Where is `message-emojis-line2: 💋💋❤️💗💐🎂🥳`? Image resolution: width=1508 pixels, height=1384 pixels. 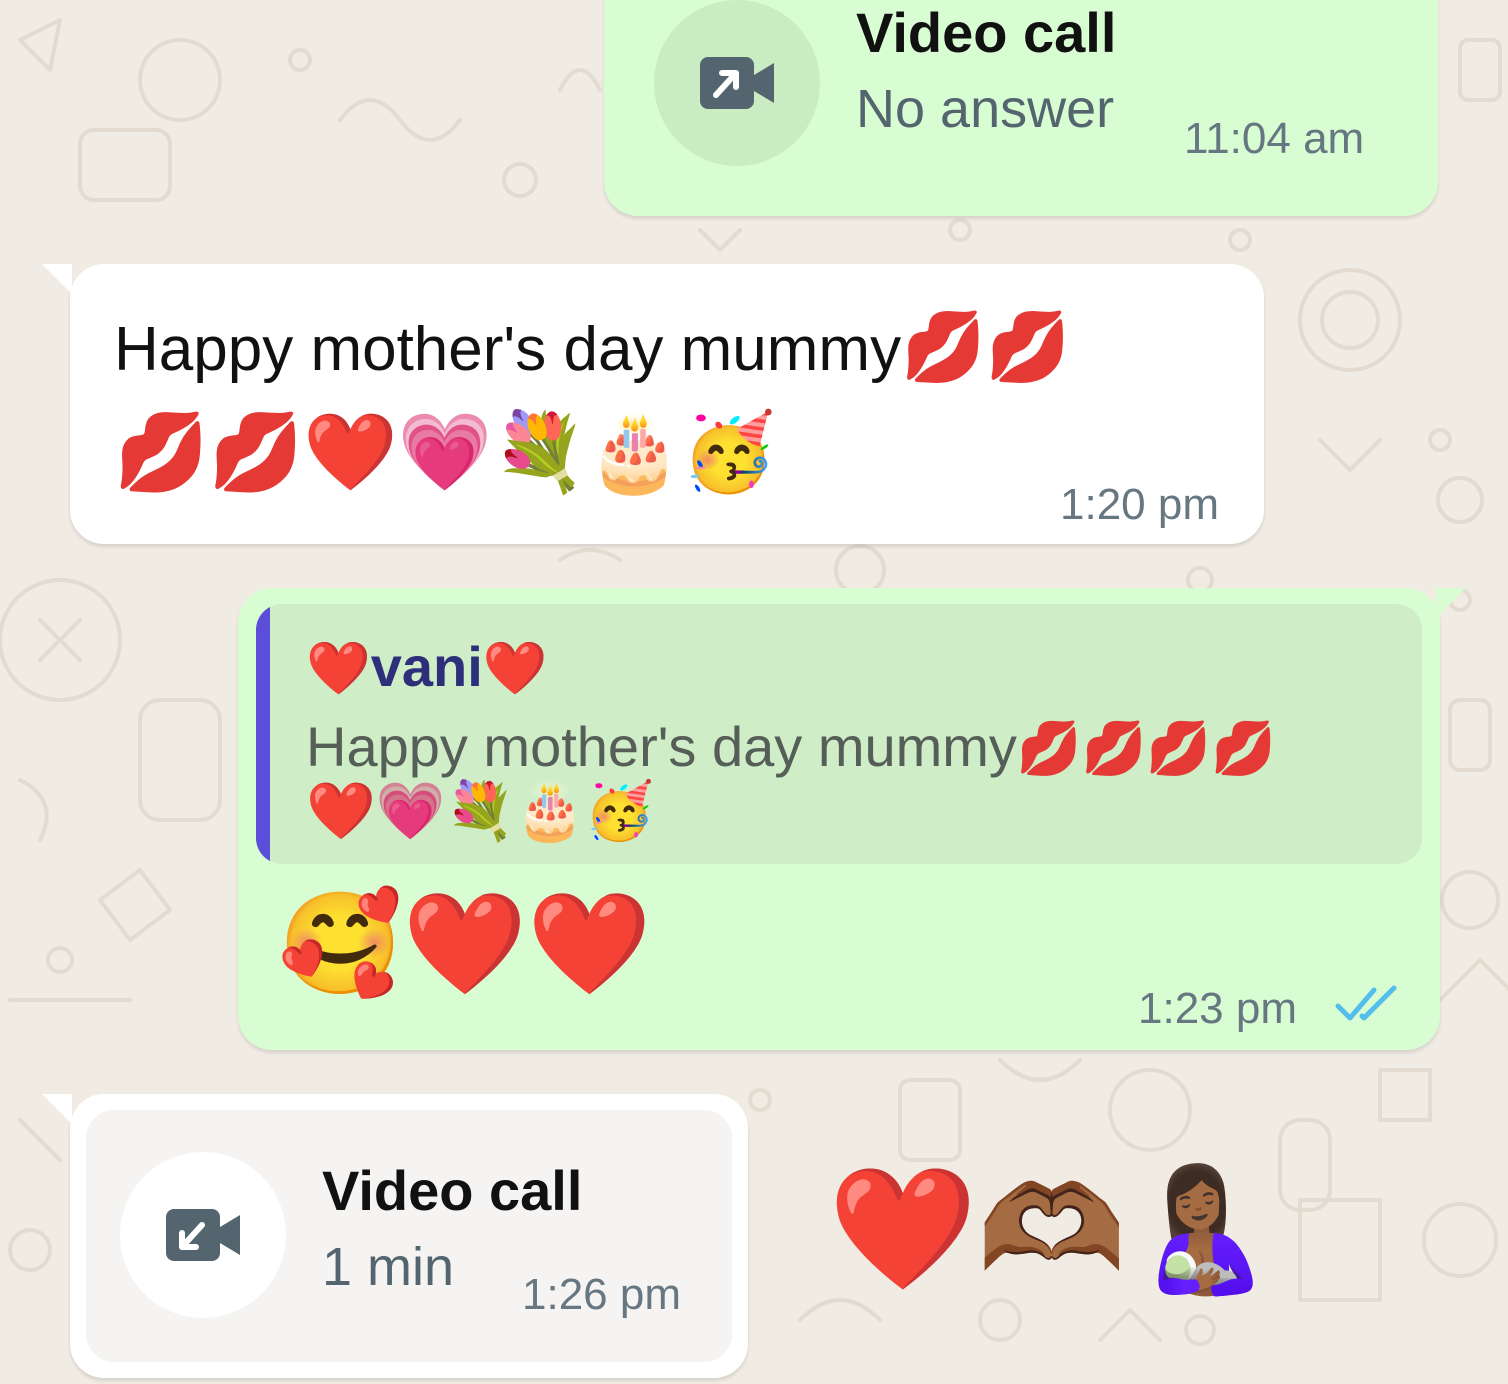 message-emojis-line2: 💋💋❤️💗💐🎂🥳 is located at coordinates (445, 451).